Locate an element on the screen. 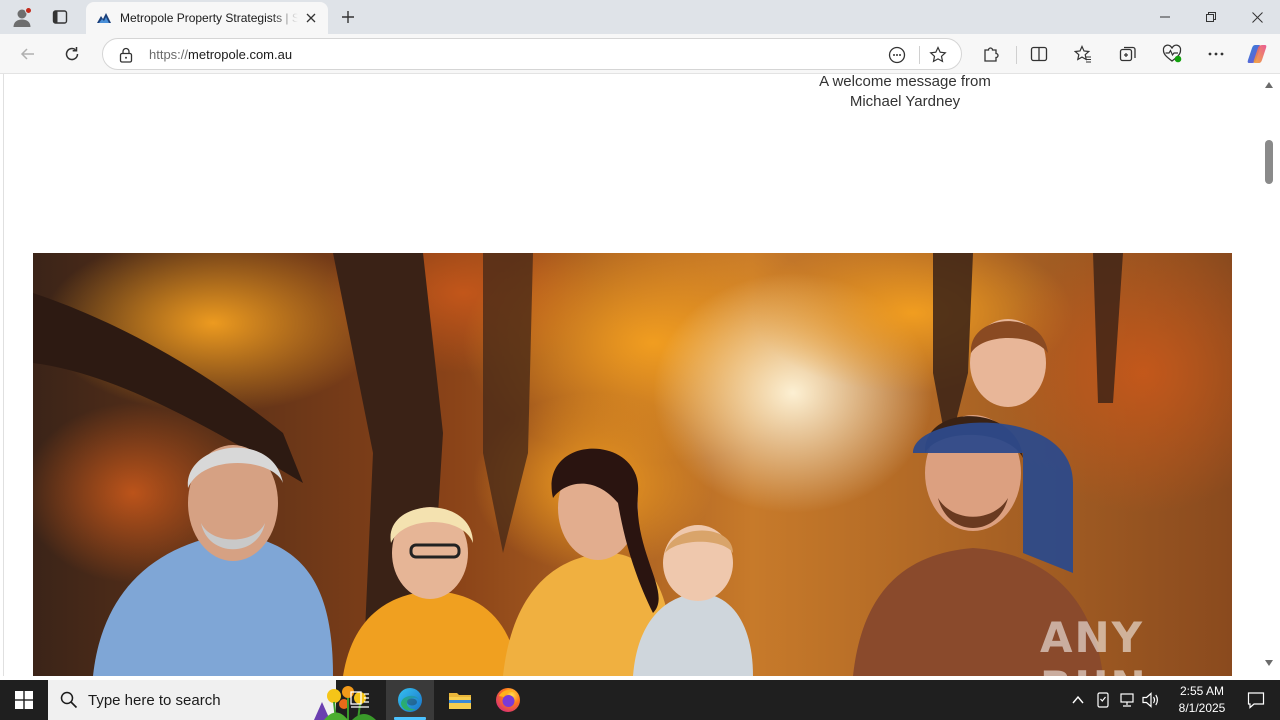  notification-center-button is located at coordinates (1256, 700).